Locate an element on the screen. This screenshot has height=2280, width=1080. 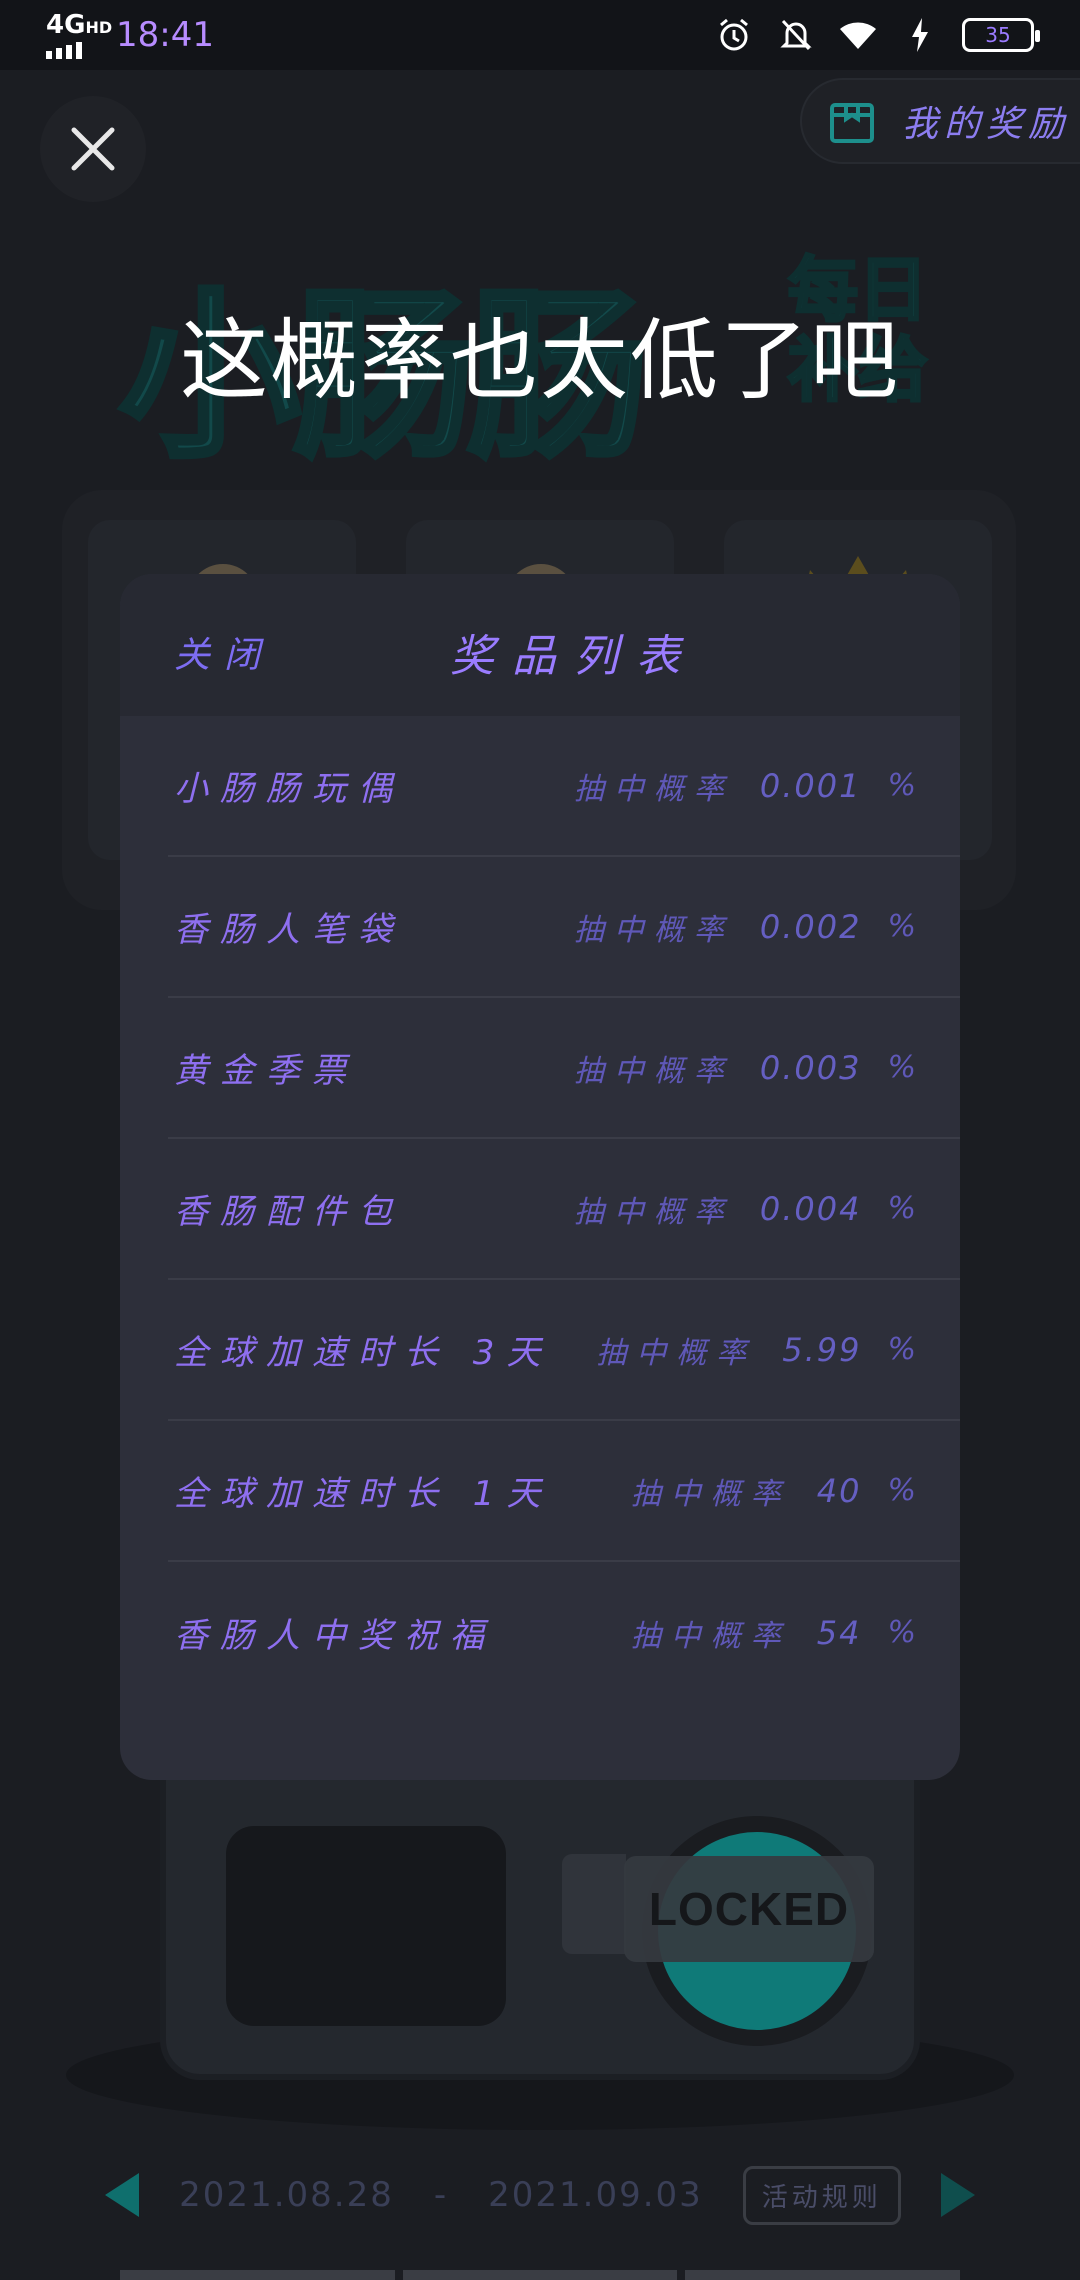
prize-probability: 抽中概率 0.003 % is located at coordinates (745, 1068).